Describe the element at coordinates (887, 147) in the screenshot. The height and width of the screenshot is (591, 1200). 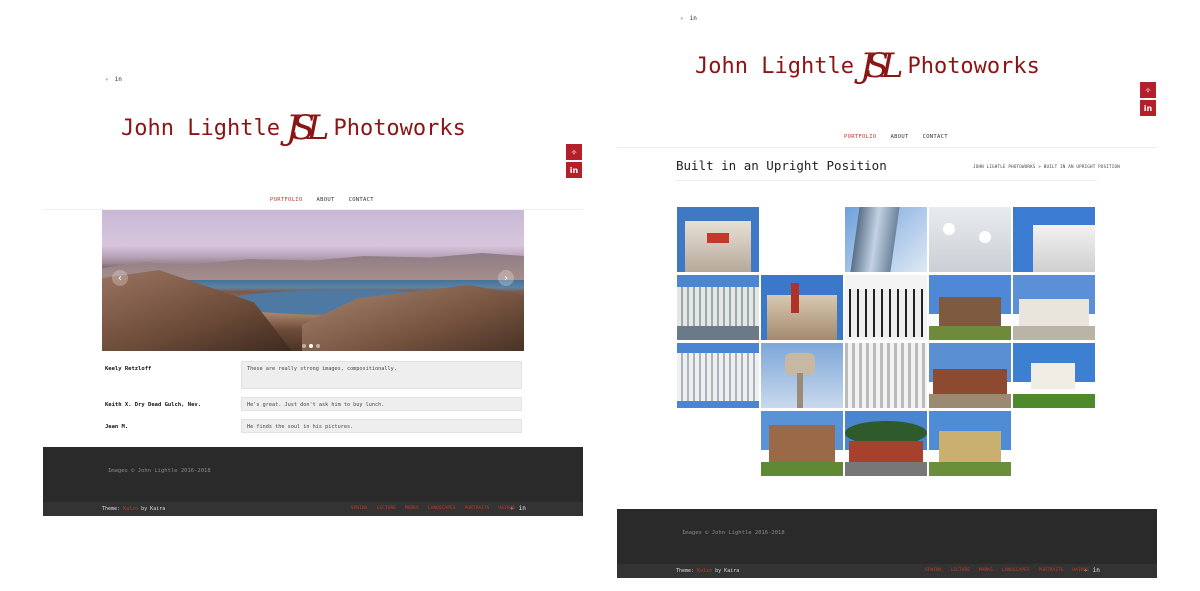
I see `nav-divider` at that location.